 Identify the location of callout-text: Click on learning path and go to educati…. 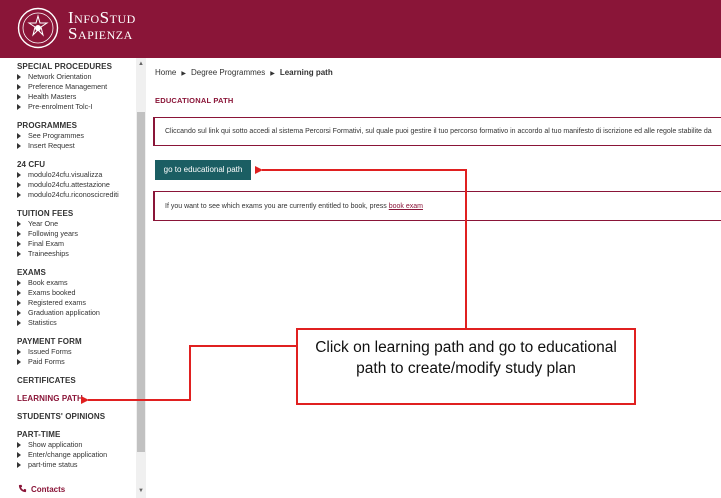
(466, 358).